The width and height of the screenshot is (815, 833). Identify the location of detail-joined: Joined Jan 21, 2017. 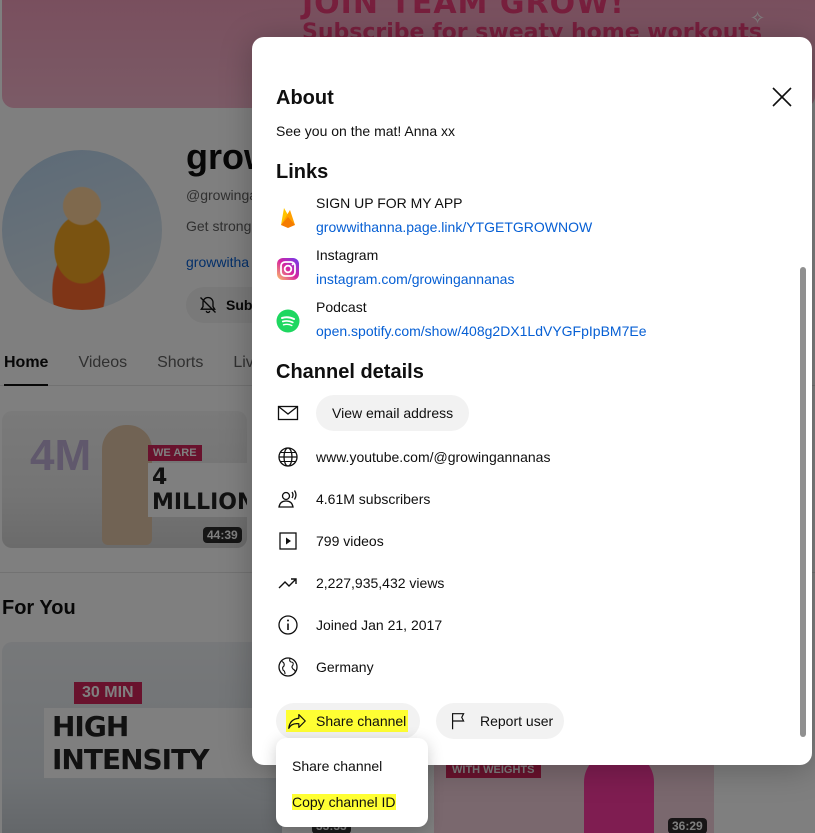
(526, 625).